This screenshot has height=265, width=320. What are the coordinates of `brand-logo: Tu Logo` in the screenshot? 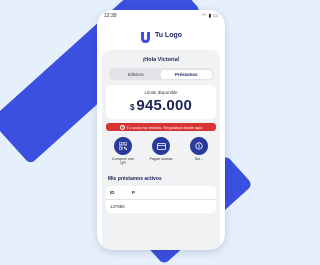 It's located at (161, 35).